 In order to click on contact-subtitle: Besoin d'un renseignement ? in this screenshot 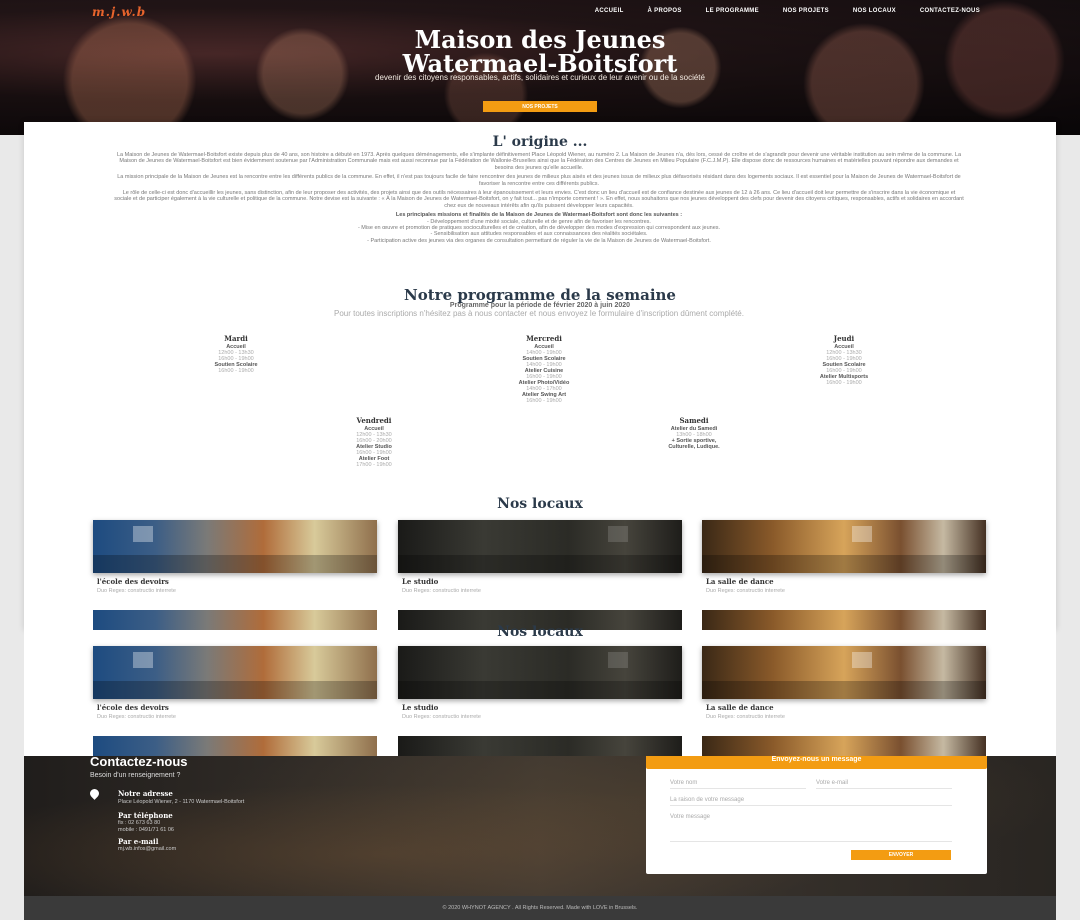, I will do `click(135, 775)`.